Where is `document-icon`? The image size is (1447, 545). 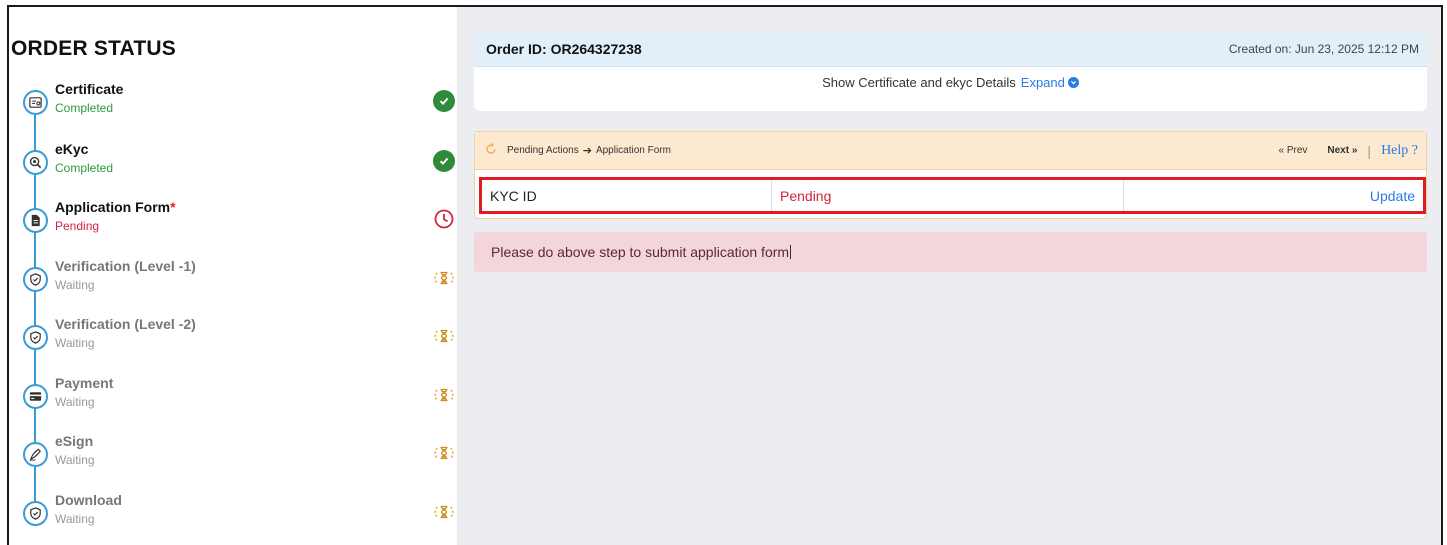
document-icon is located at coordinates (35, 220).